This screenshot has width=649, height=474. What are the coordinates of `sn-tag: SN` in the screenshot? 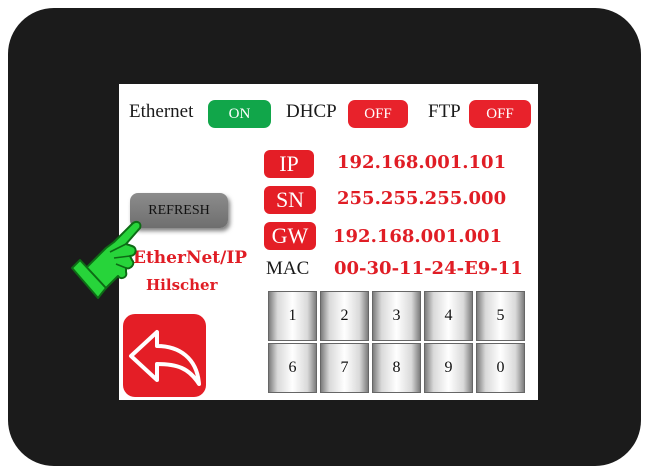 It's located at (290, 200).